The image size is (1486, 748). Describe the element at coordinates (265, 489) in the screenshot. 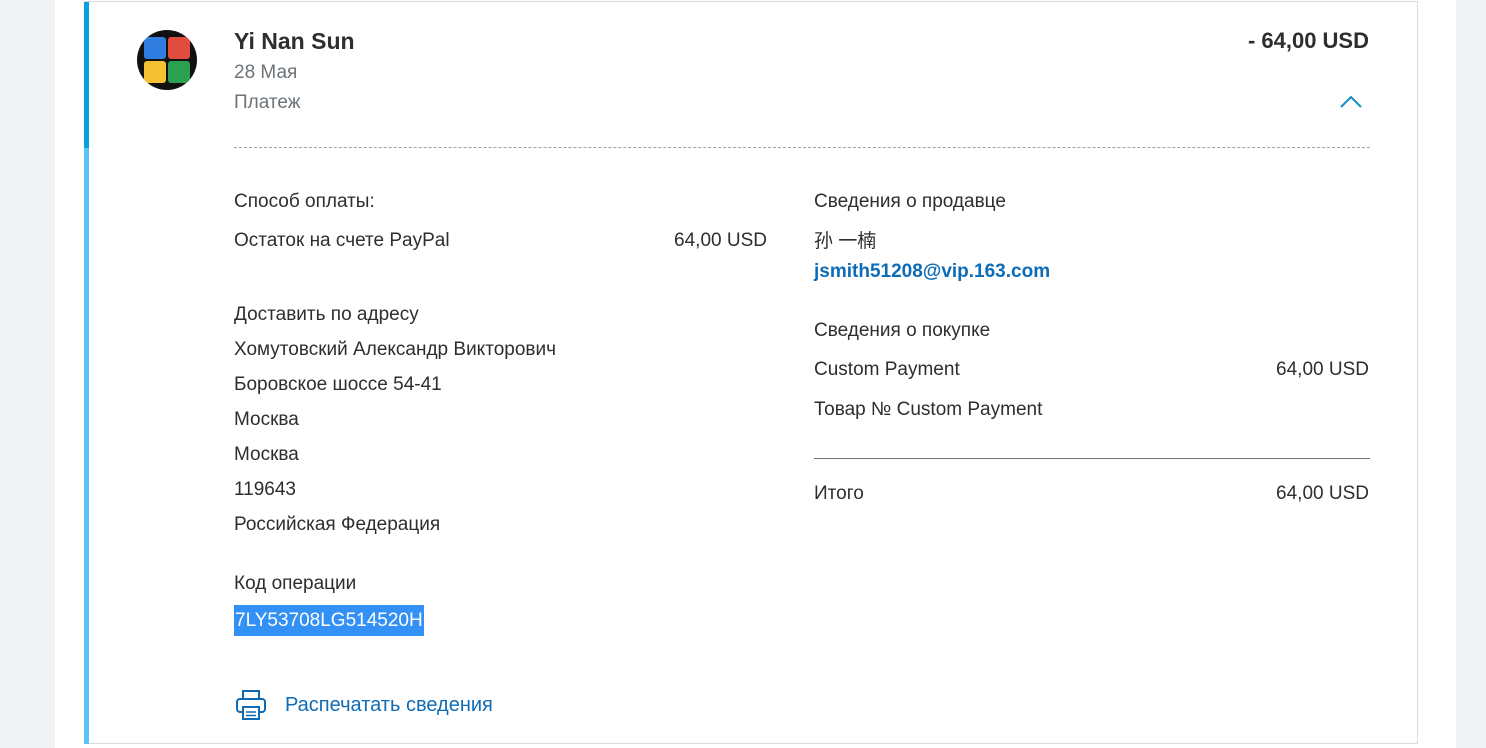

I see `shipping-zip: 119643` at that location.